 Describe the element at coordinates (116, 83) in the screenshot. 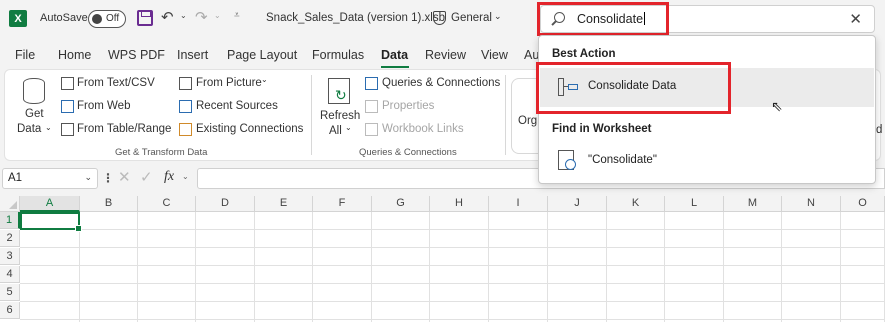

I see `from-text-csv-button: From Text/CSV` at that location.